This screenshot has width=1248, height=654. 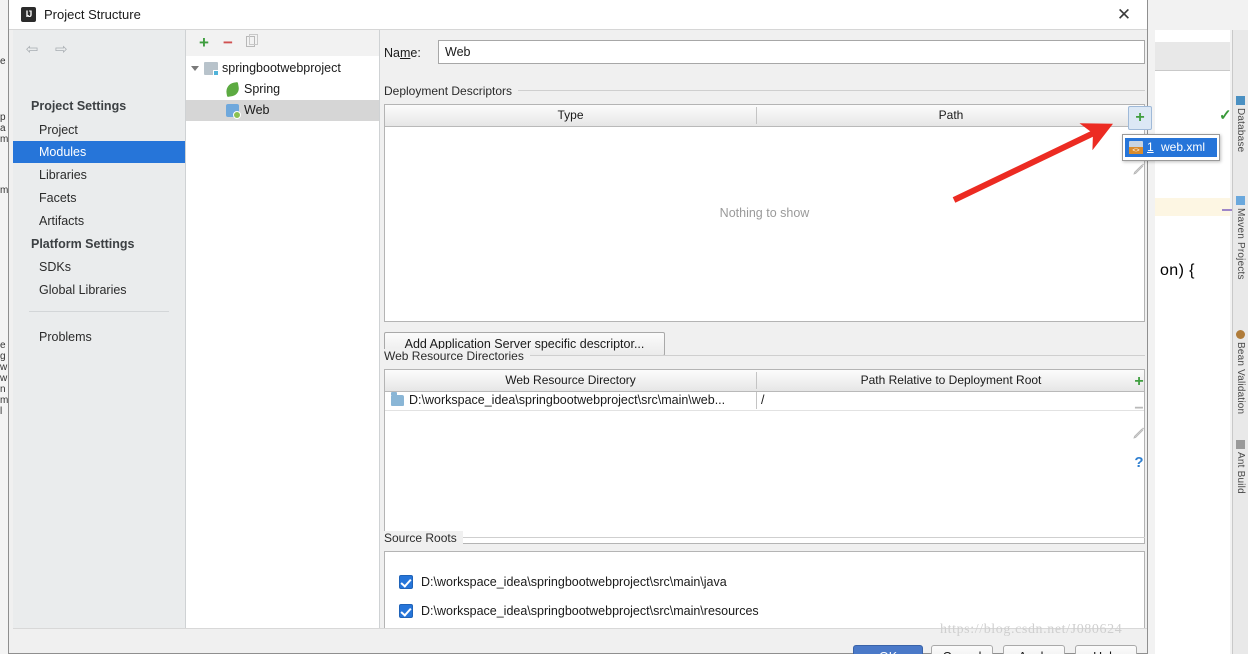 I want to click on column-header-web-resource-directory: Web Resource Directory, so click(x=570, y=380).